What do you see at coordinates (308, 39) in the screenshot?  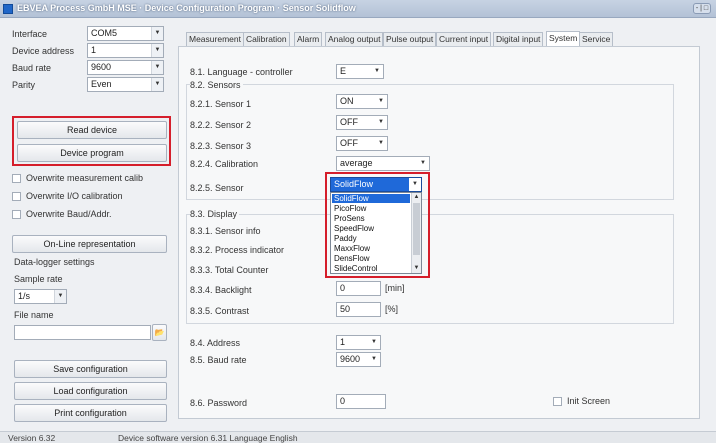 I see `tab-alarm: Alarm` at bounding box center [308, 39].